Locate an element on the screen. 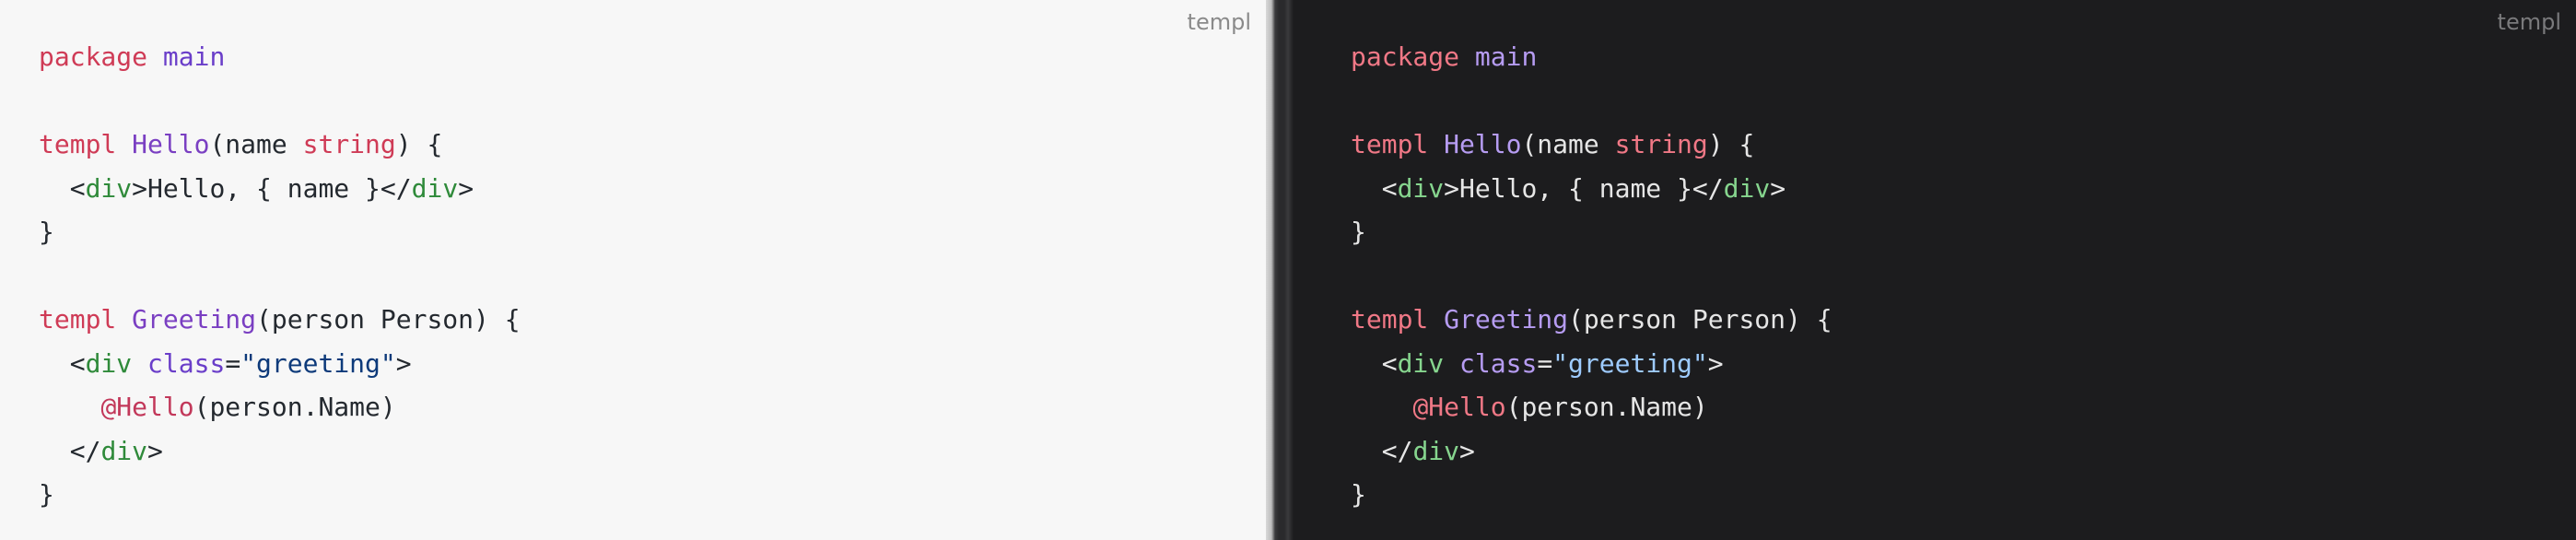 The width and height of the screenshot is (2576, 540). component-call-token: @Hello is located at coordinates (1459, 407).